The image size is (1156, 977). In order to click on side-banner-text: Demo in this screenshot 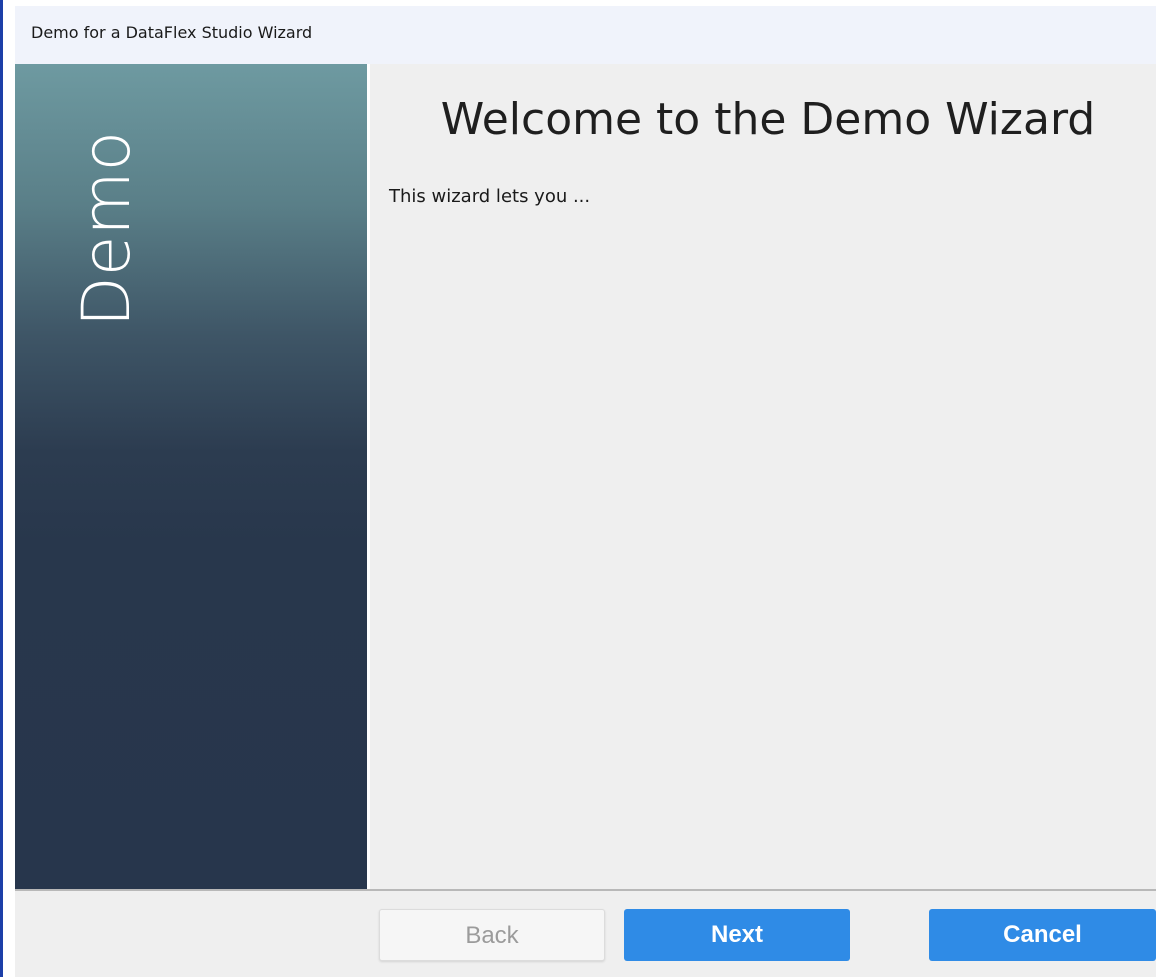, I will do `click(106, 229)`.